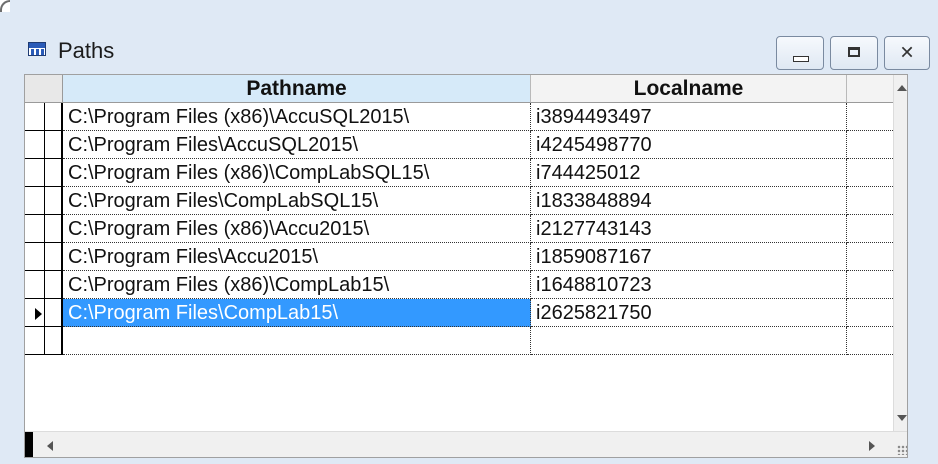 The height and width of the screenshot is (464, 938). Describe the element at coordinates (50, 446) in the screenshot. I see `scroll-left-icon` at that location.